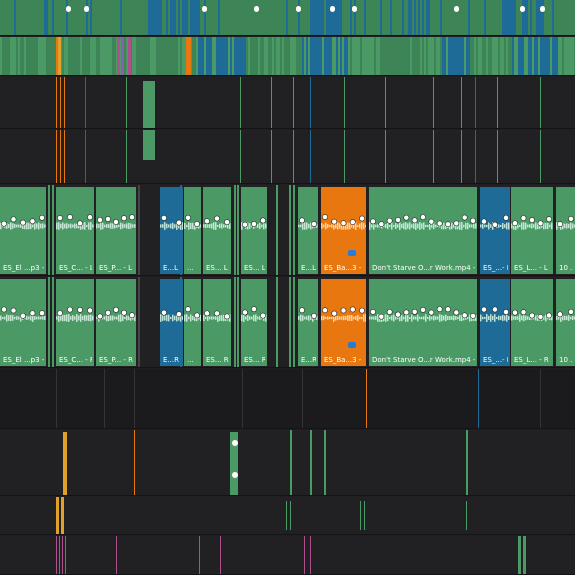 The height and width of the screenshot is (575, 575). Describe the element at coordinates (308, 230) in the screenshot. I see `audio-clip: E...L` at that location.